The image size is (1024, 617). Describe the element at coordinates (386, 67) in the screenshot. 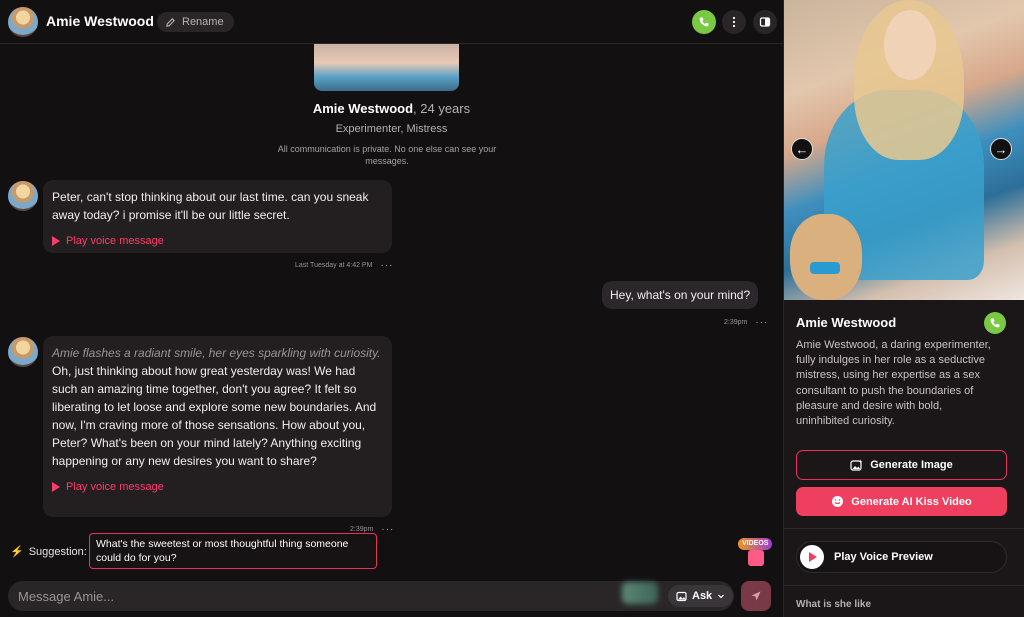

I see `profile-image` at that location.